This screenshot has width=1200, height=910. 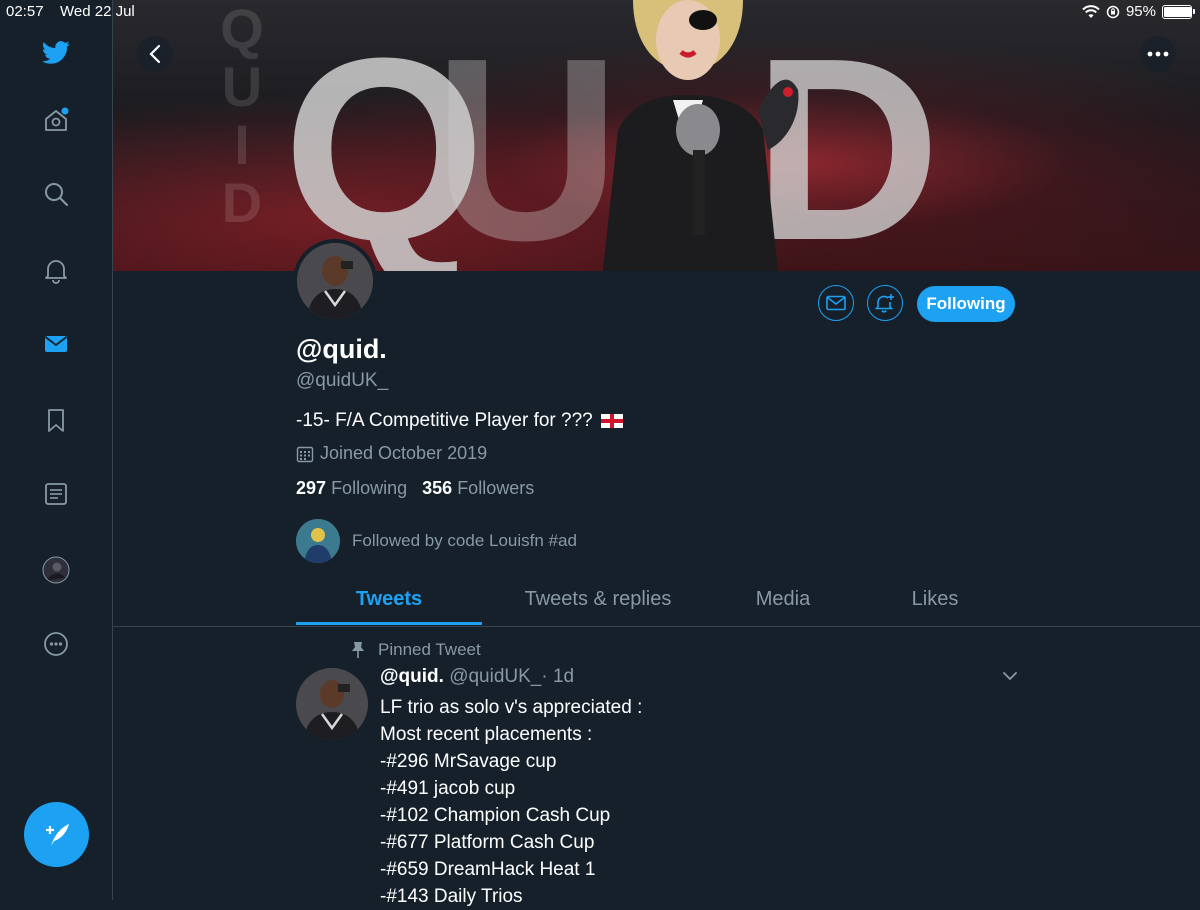 I want to click on followed-by: Followed by code Louisfn #ad, so click(x=436, y=541).